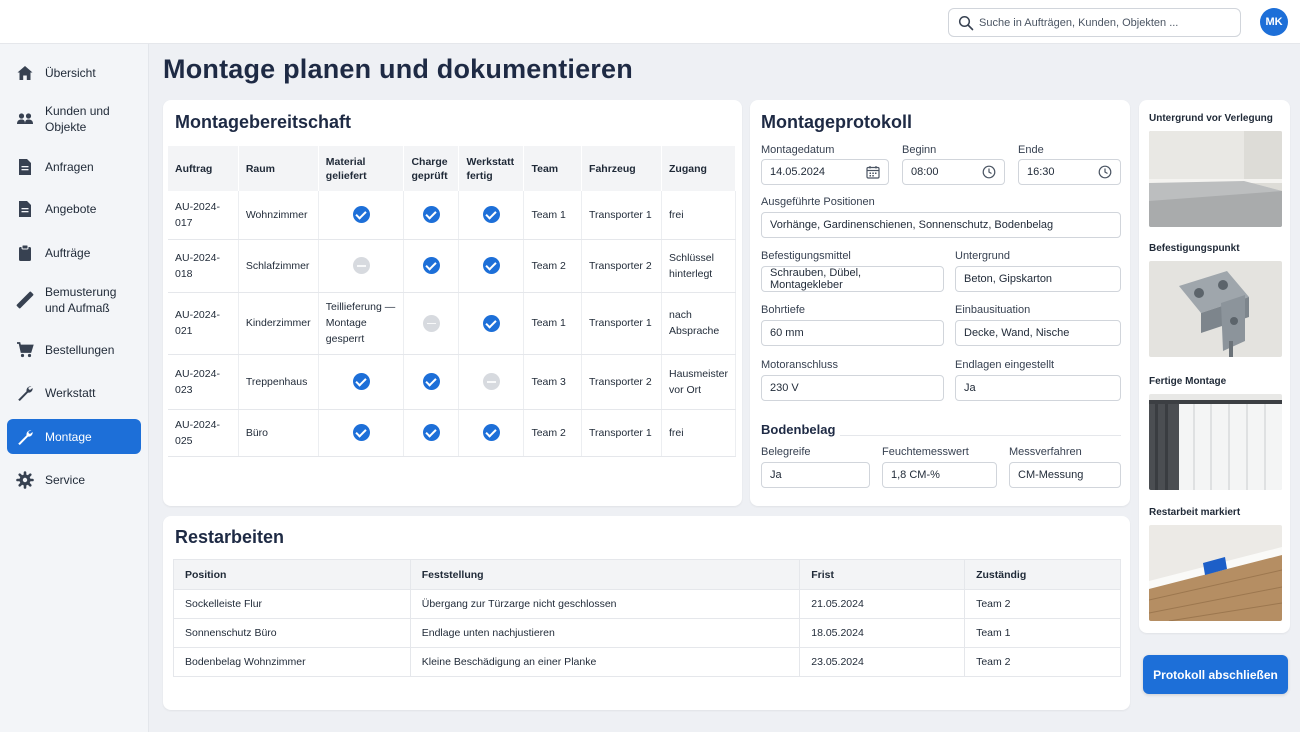 This screenshot has width=1300, height=732. What do you see at coordinates (882, 633) in the screenshot?
I see `table-cell: 18.05.2024` at bounding box center [882, 633].